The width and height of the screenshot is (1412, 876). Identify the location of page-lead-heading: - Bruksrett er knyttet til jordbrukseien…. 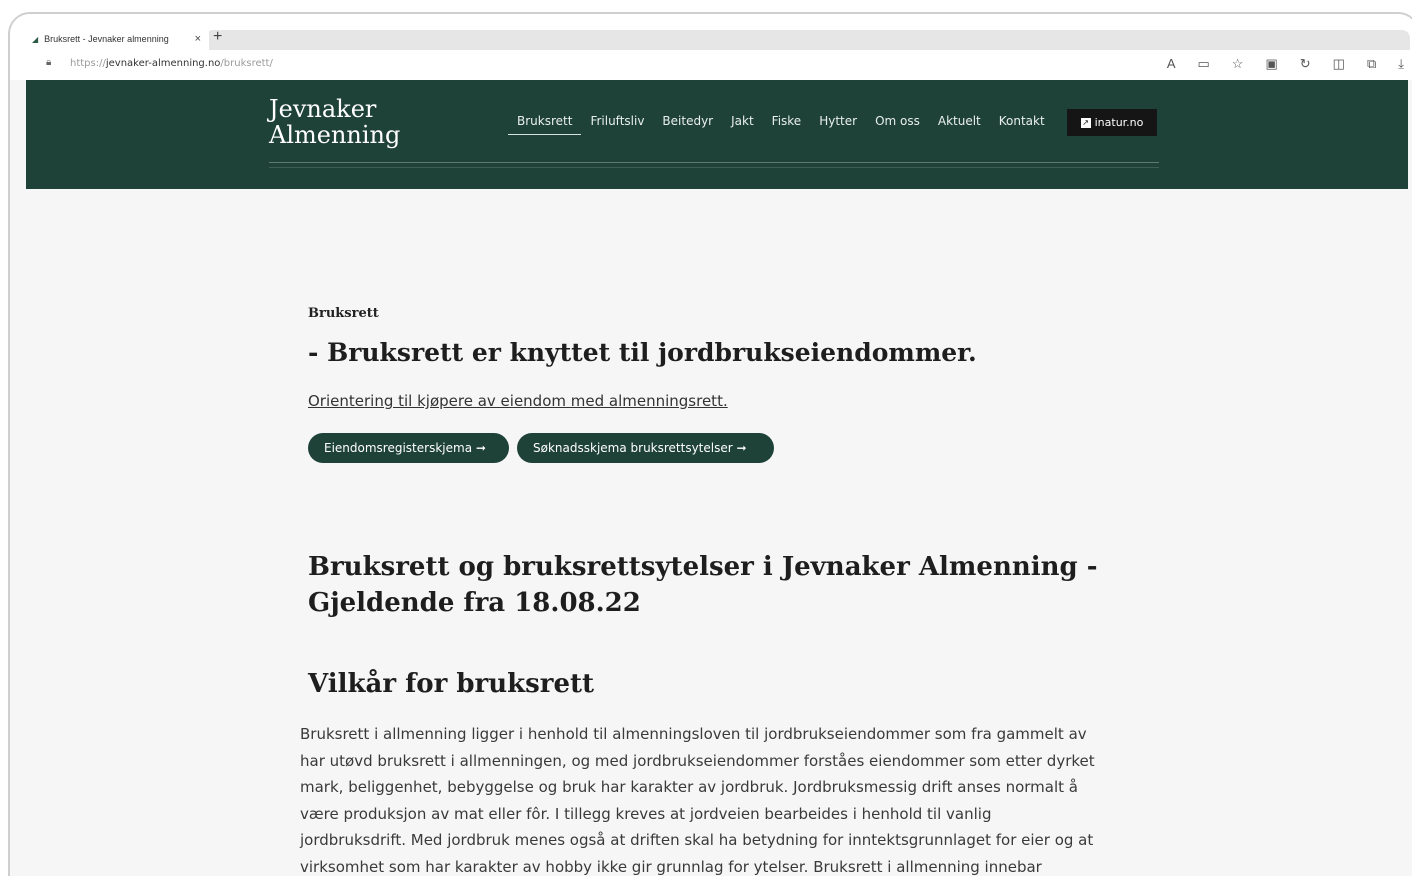
(642, 352).